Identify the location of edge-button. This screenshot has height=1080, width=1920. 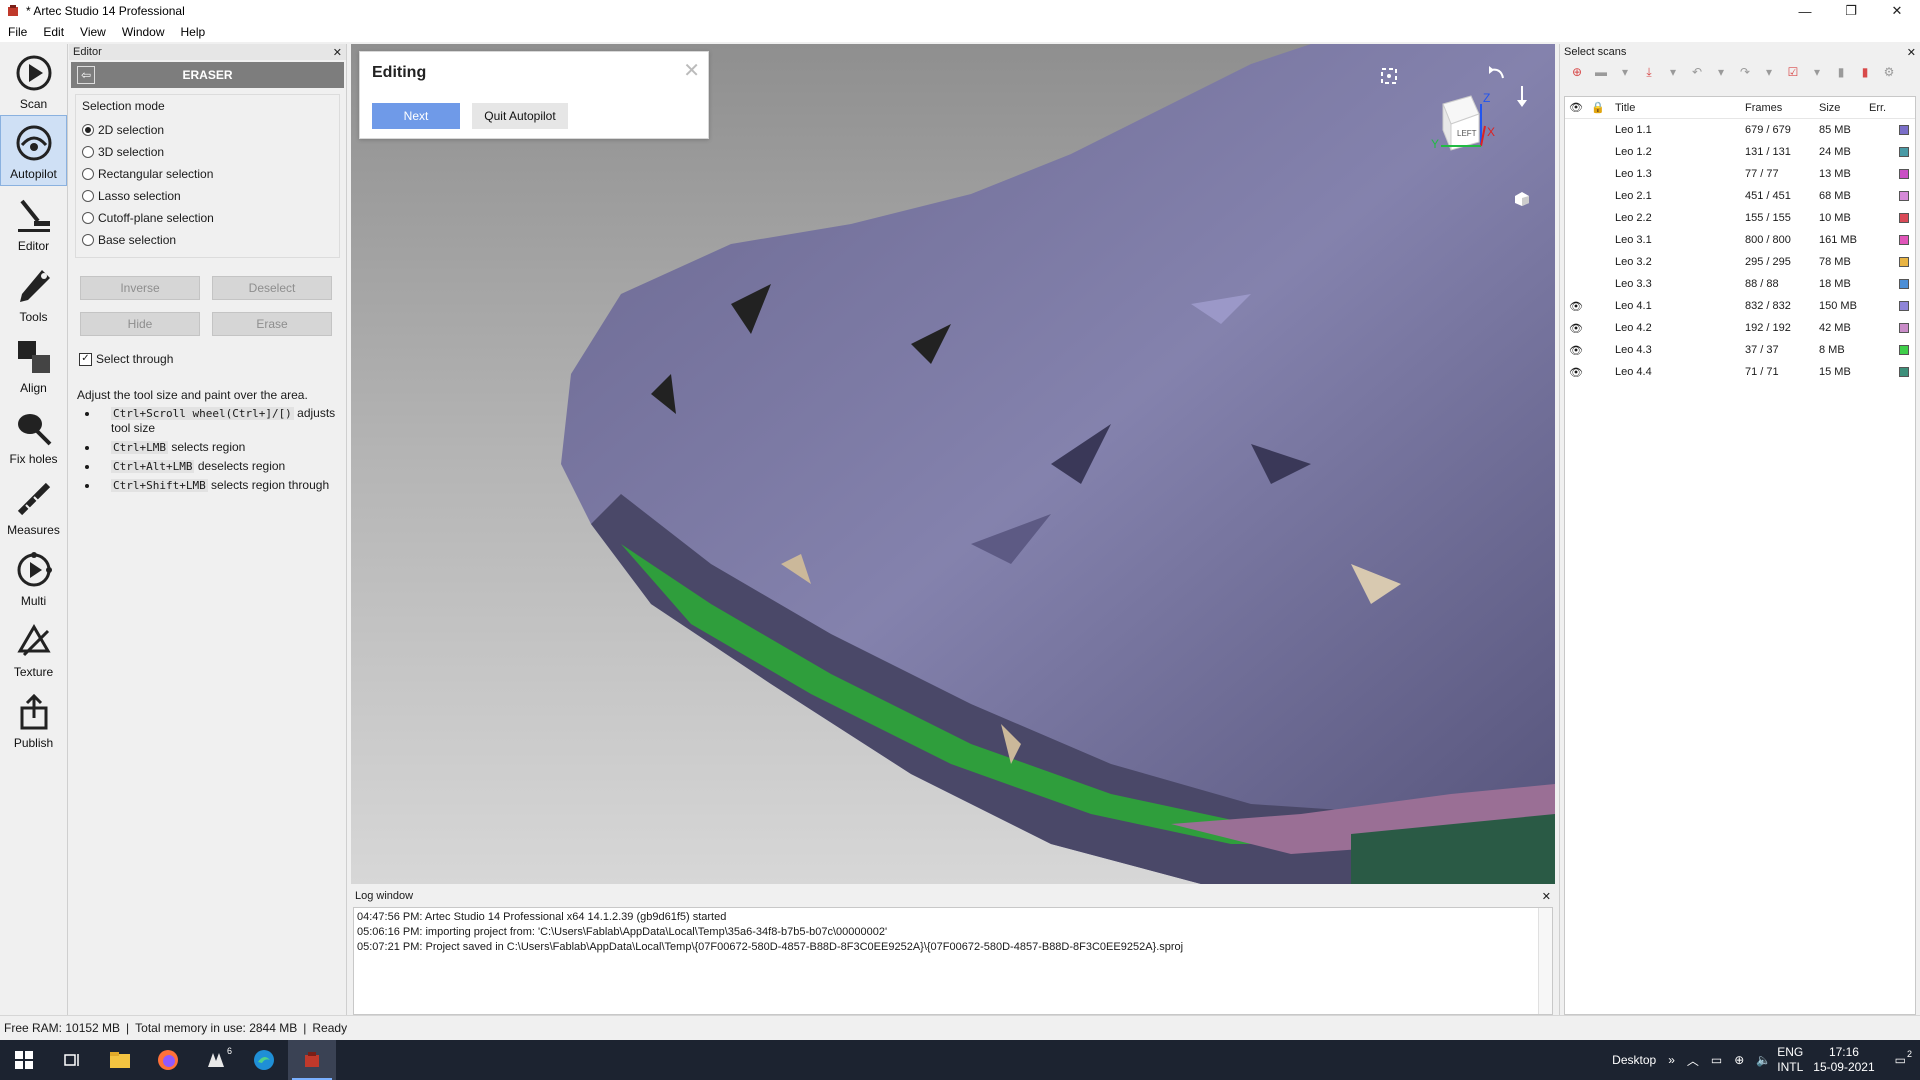
(264, 1060).